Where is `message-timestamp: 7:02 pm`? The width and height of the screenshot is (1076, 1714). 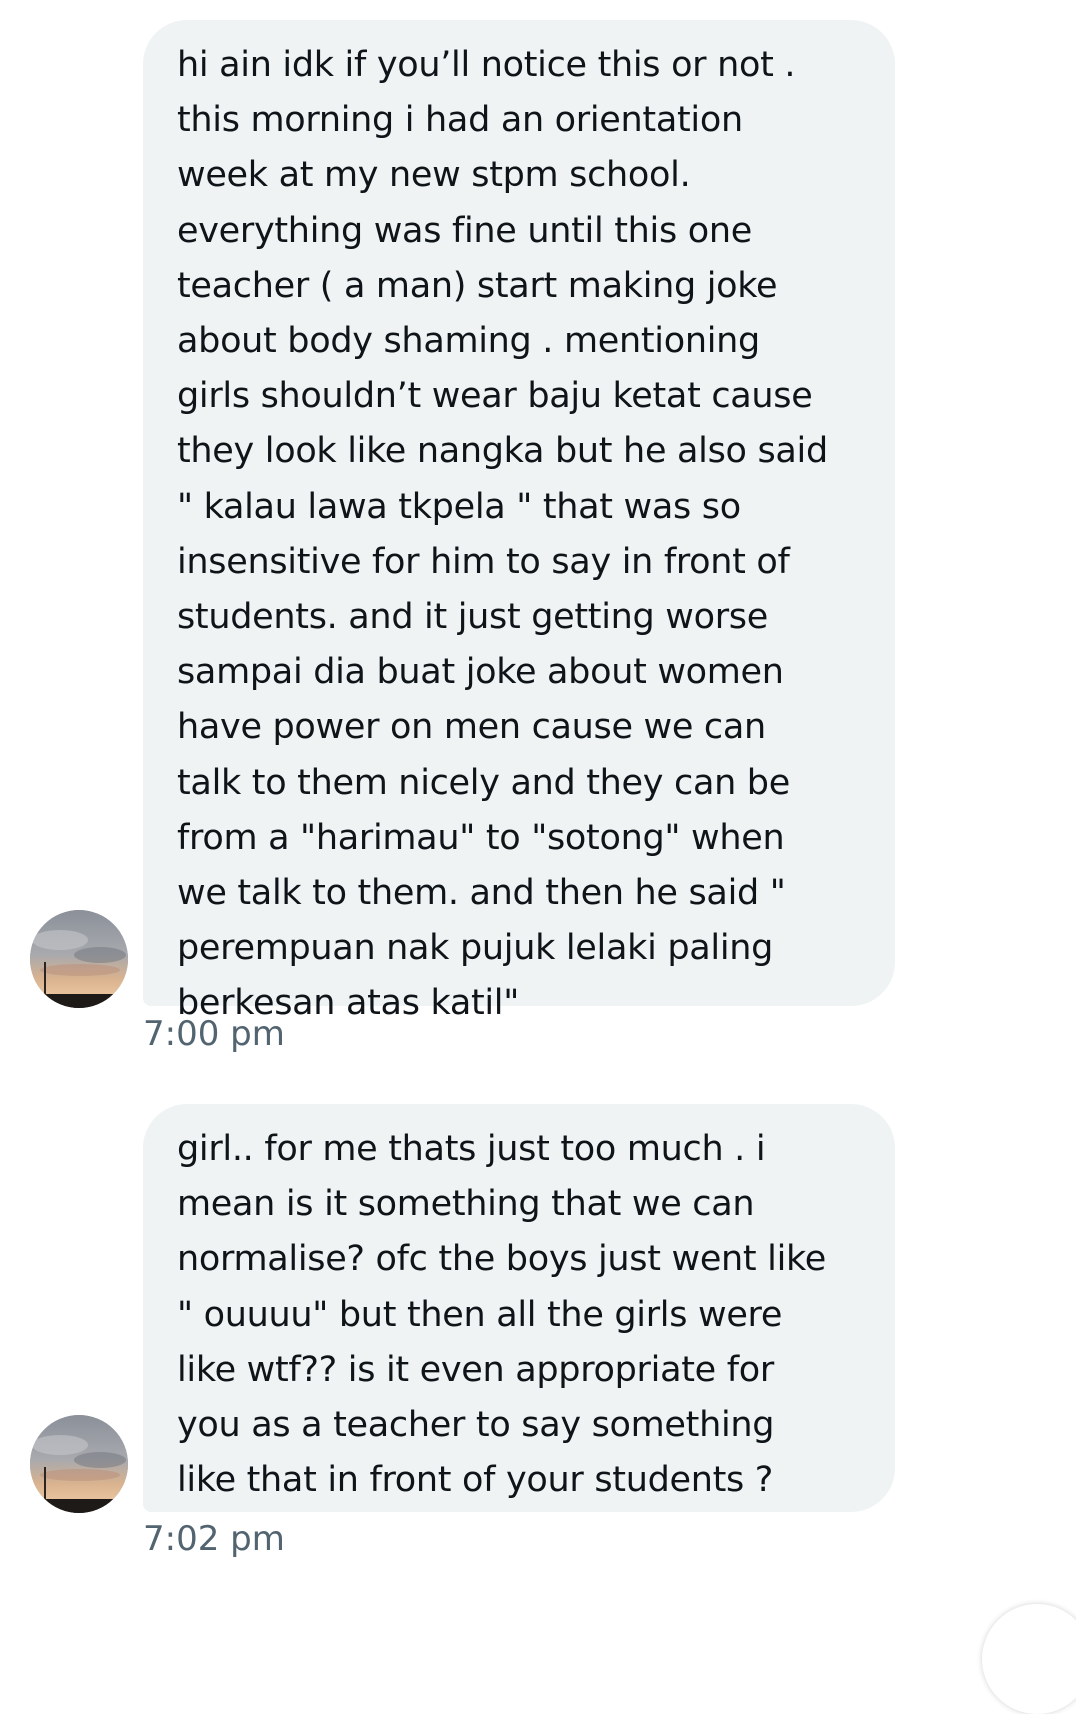
message-timestamp: 7:02 pm is located at coordinates (214, 1539).